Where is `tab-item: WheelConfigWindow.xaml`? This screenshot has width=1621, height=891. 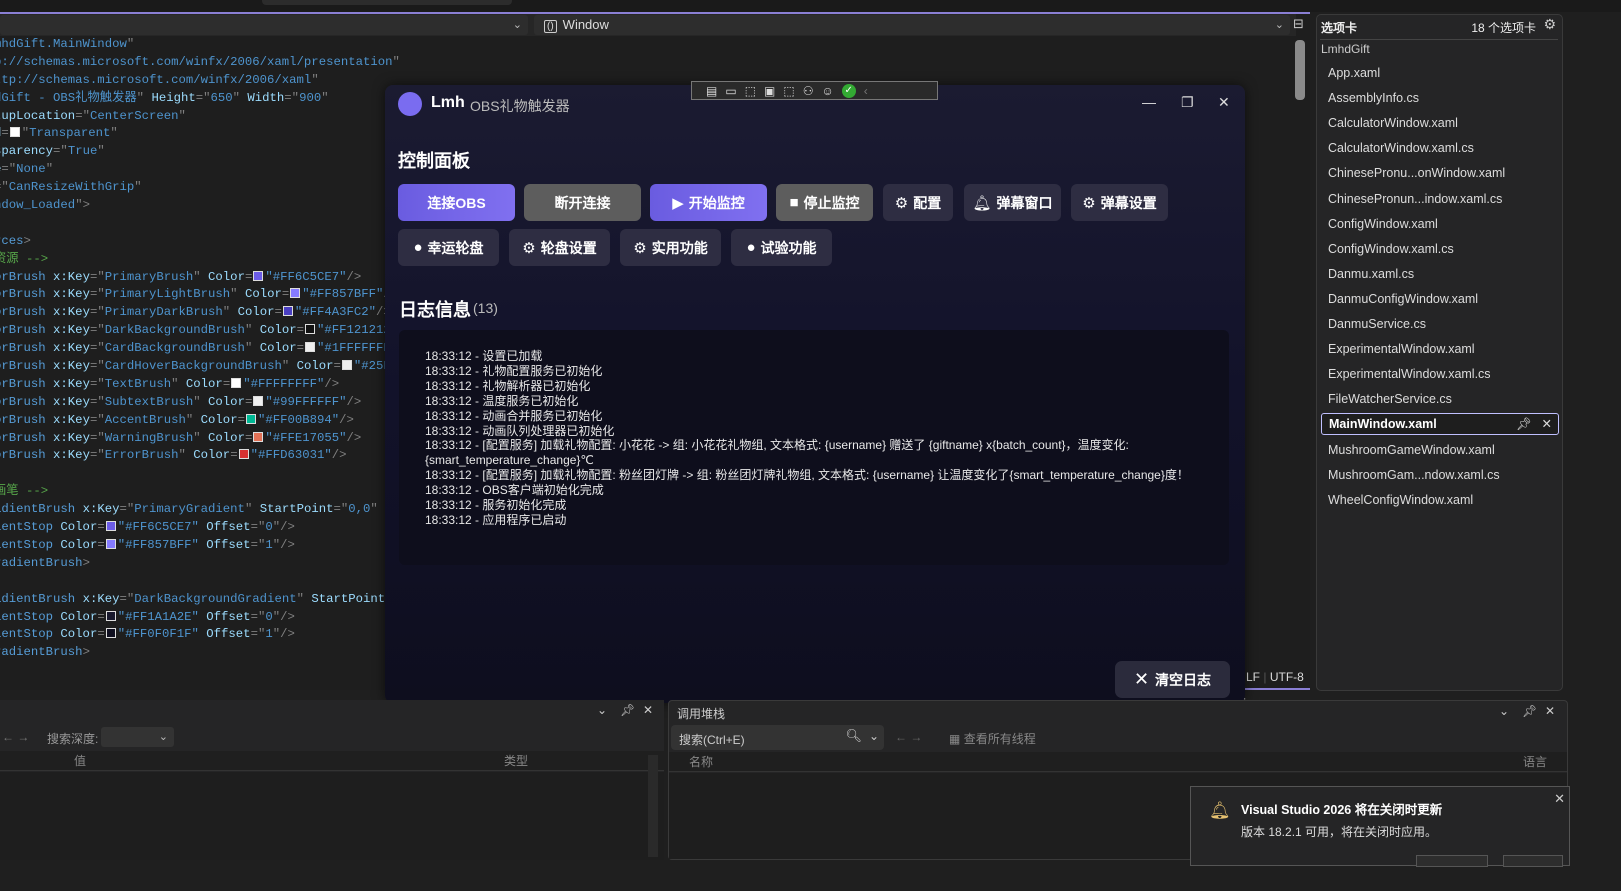
tab-item: WheelConfigWindow.xaml is located at coordinates (1440, 500).